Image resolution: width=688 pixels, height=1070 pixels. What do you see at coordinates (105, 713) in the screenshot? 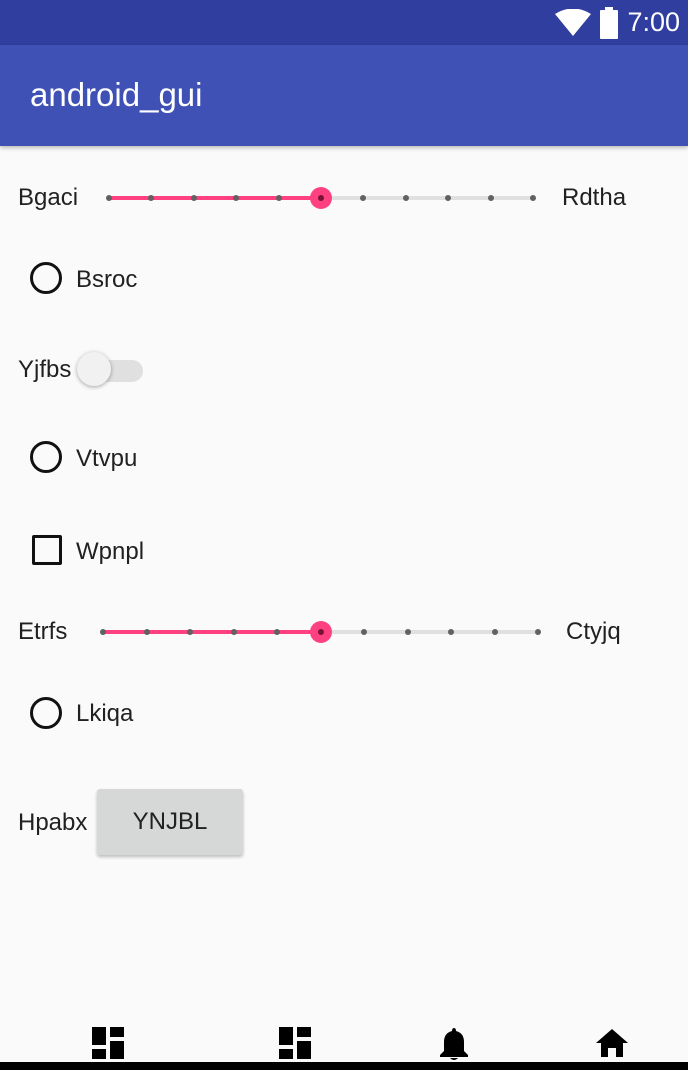
I see `radio-lkiqa-label: Lkiqa` at bounding box center [105, 713].